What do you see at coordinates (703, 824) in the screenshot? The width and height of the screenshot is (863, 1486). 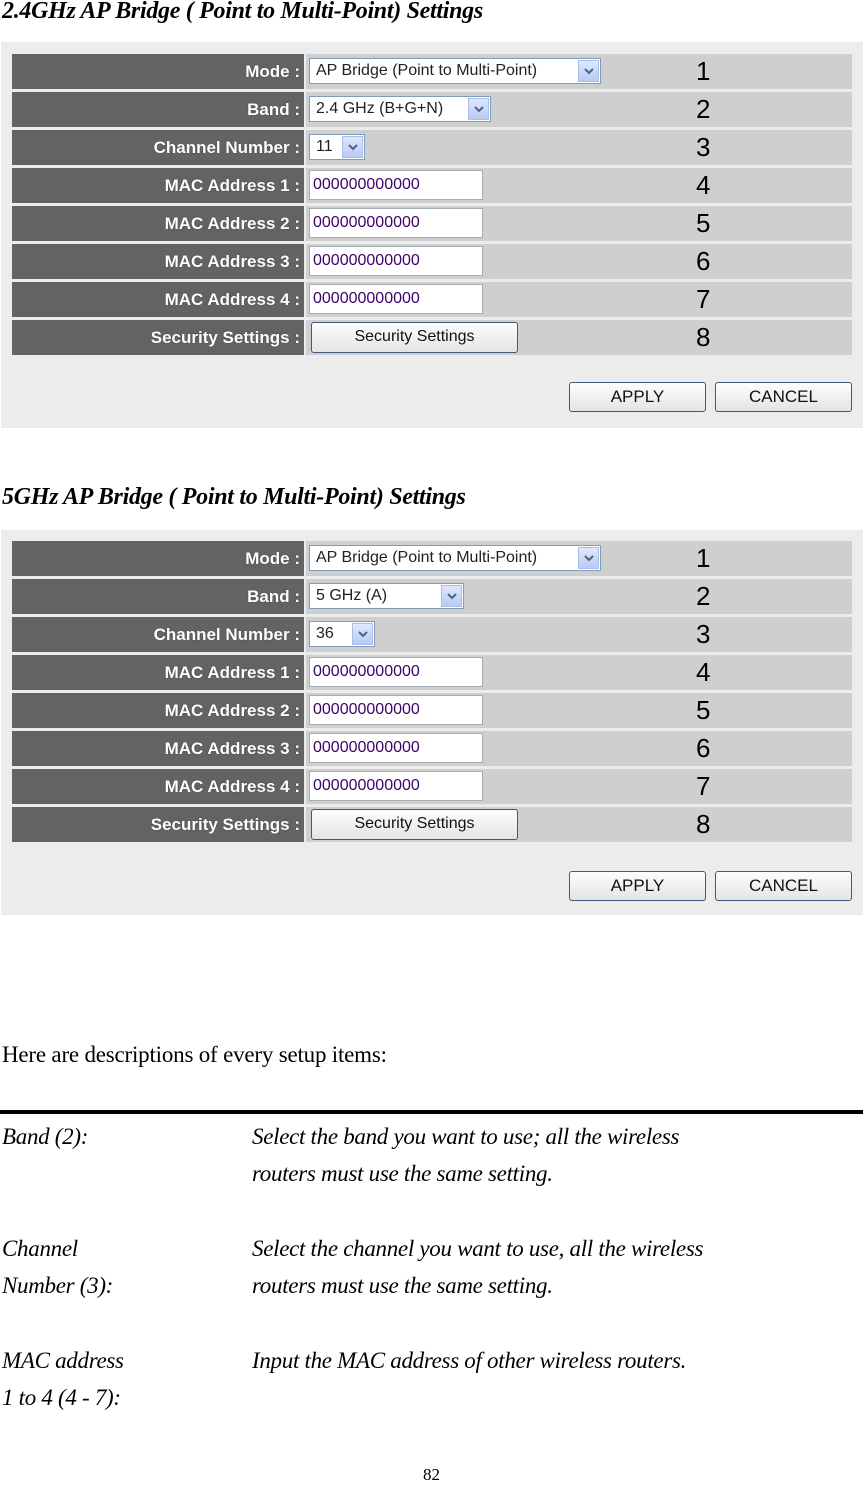 I see `callout-number: 8` at bounding box center [703, 824].